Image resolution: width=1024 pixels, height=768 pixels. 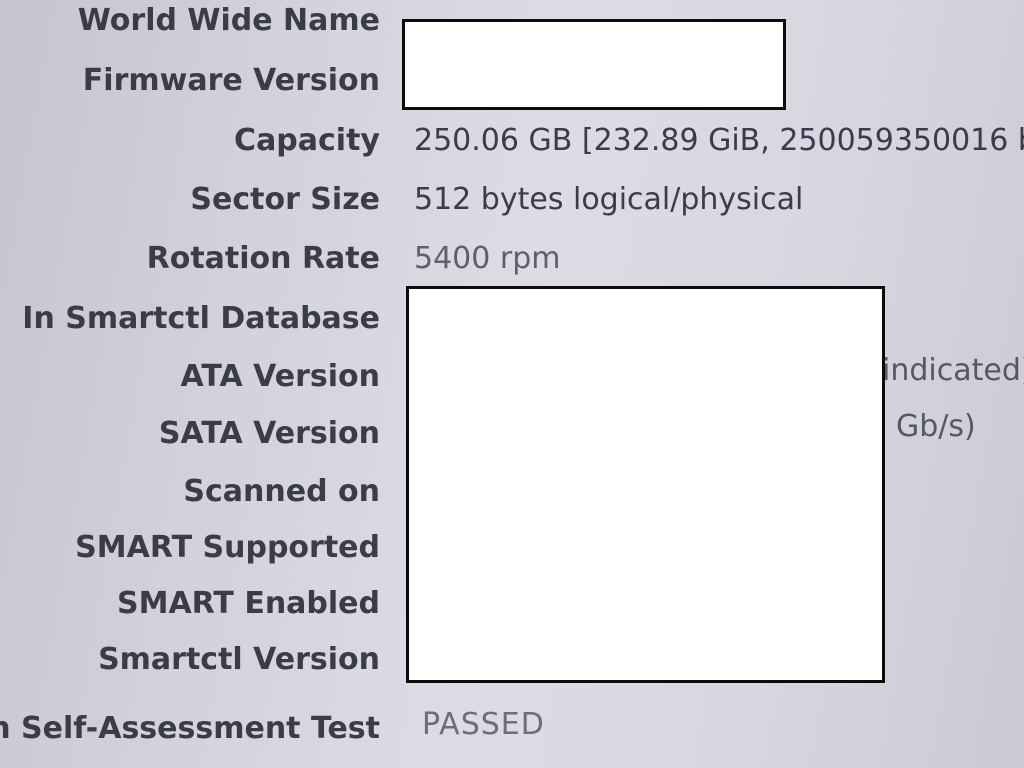 What do you see at coordinates (227, 547) in the screenshot?
I see `smart-supported-label: SMART Supported` at bounding box center [227, 547].